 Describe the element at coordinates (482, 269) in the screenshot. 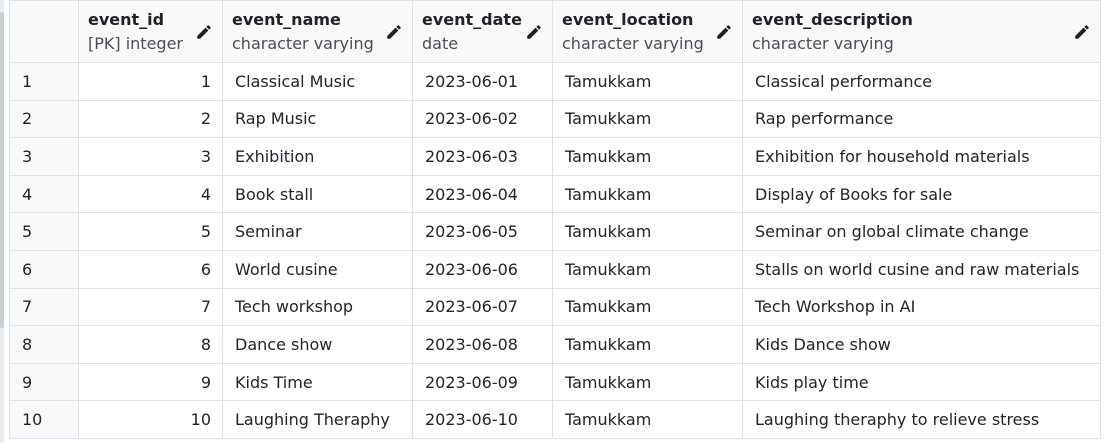

I see `cell-event-date: 2023-06-06` at that location.